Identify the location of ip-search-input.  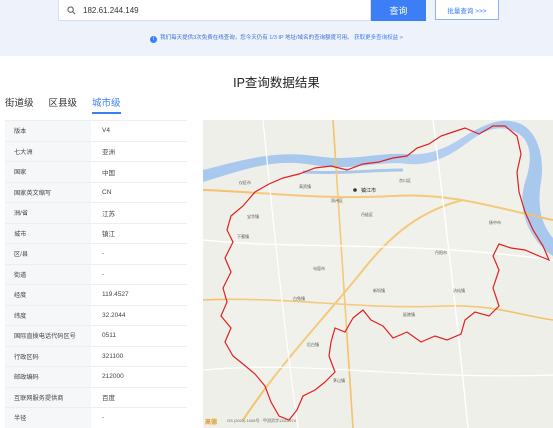
(213, 10).